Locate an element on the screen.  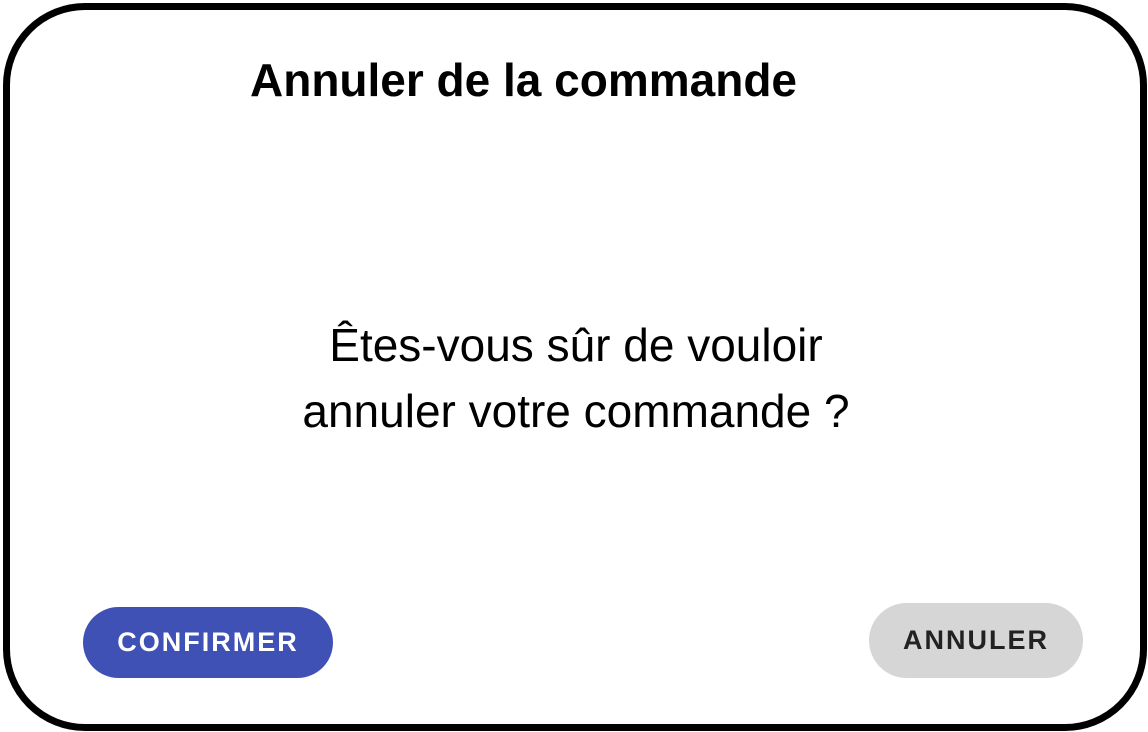
cancel-button: ANNULER is located at coordinates (976, 640).